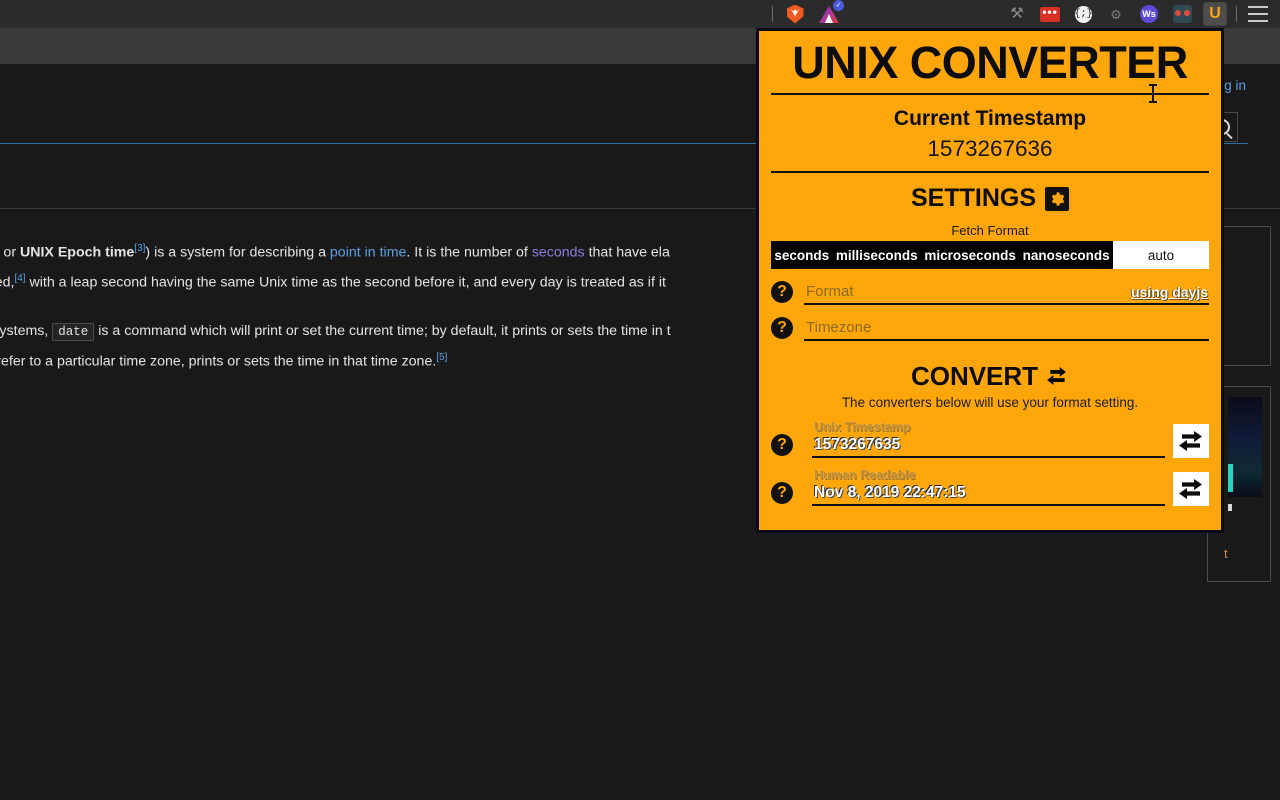 The width and height of the screenshot is (1280, 800). Describe the element at coordinates (24, 331) in the screenshot. I see `wiki-text: operating systems,` at that location.